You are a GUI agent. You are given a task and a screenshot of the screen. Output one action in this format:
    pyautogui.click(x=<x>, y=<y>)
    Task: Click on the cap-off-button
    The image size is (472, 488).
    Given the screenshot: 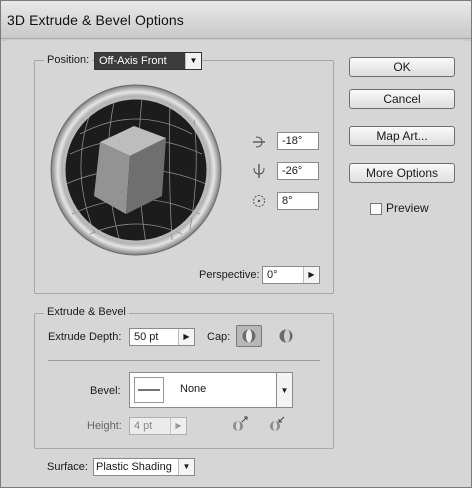 What is the action you would take?
    pyautogui.click(x=286, y=336)
    